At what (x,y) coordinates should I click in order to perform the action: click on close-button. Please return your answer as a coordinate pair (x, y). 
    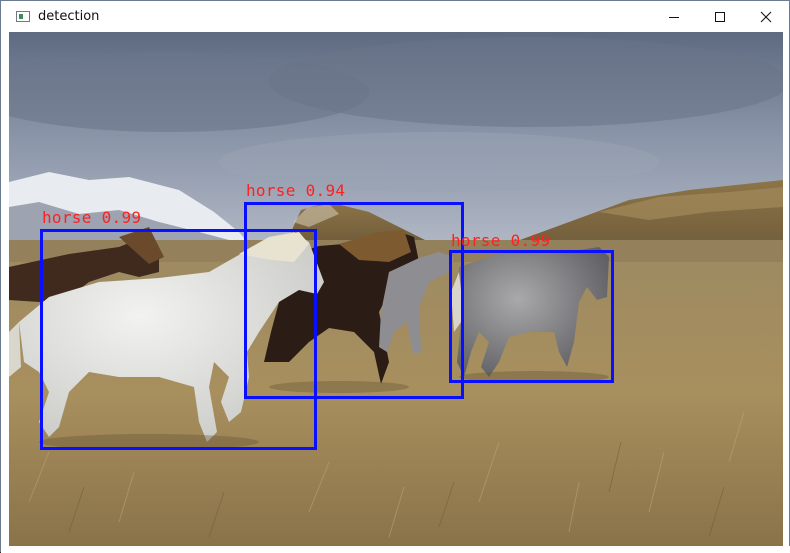
    Looking at the image, I should click on (766, 16).